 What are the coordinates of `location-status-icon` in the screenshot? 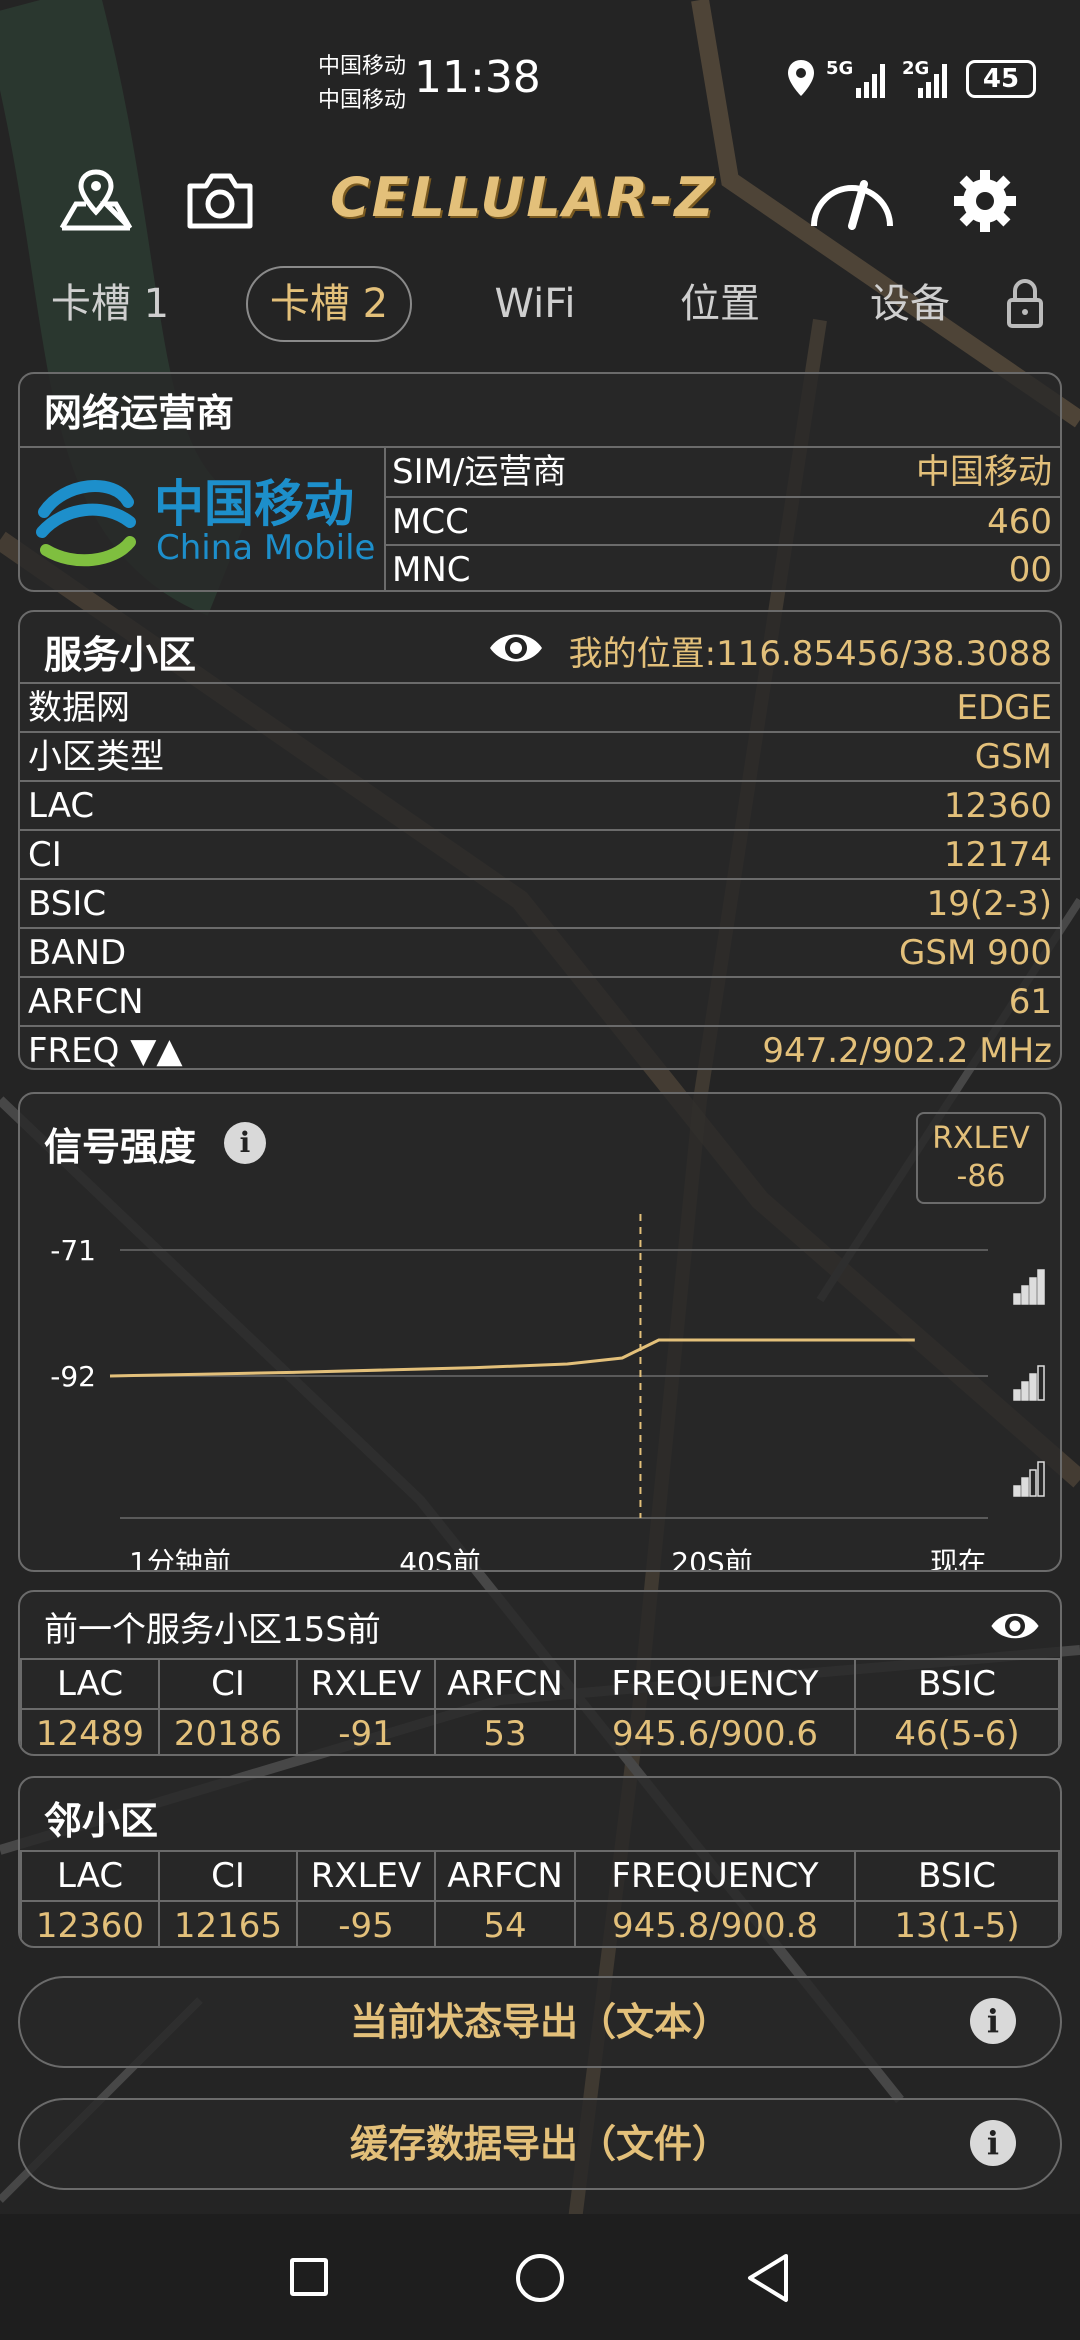 It's located at (801, 78).